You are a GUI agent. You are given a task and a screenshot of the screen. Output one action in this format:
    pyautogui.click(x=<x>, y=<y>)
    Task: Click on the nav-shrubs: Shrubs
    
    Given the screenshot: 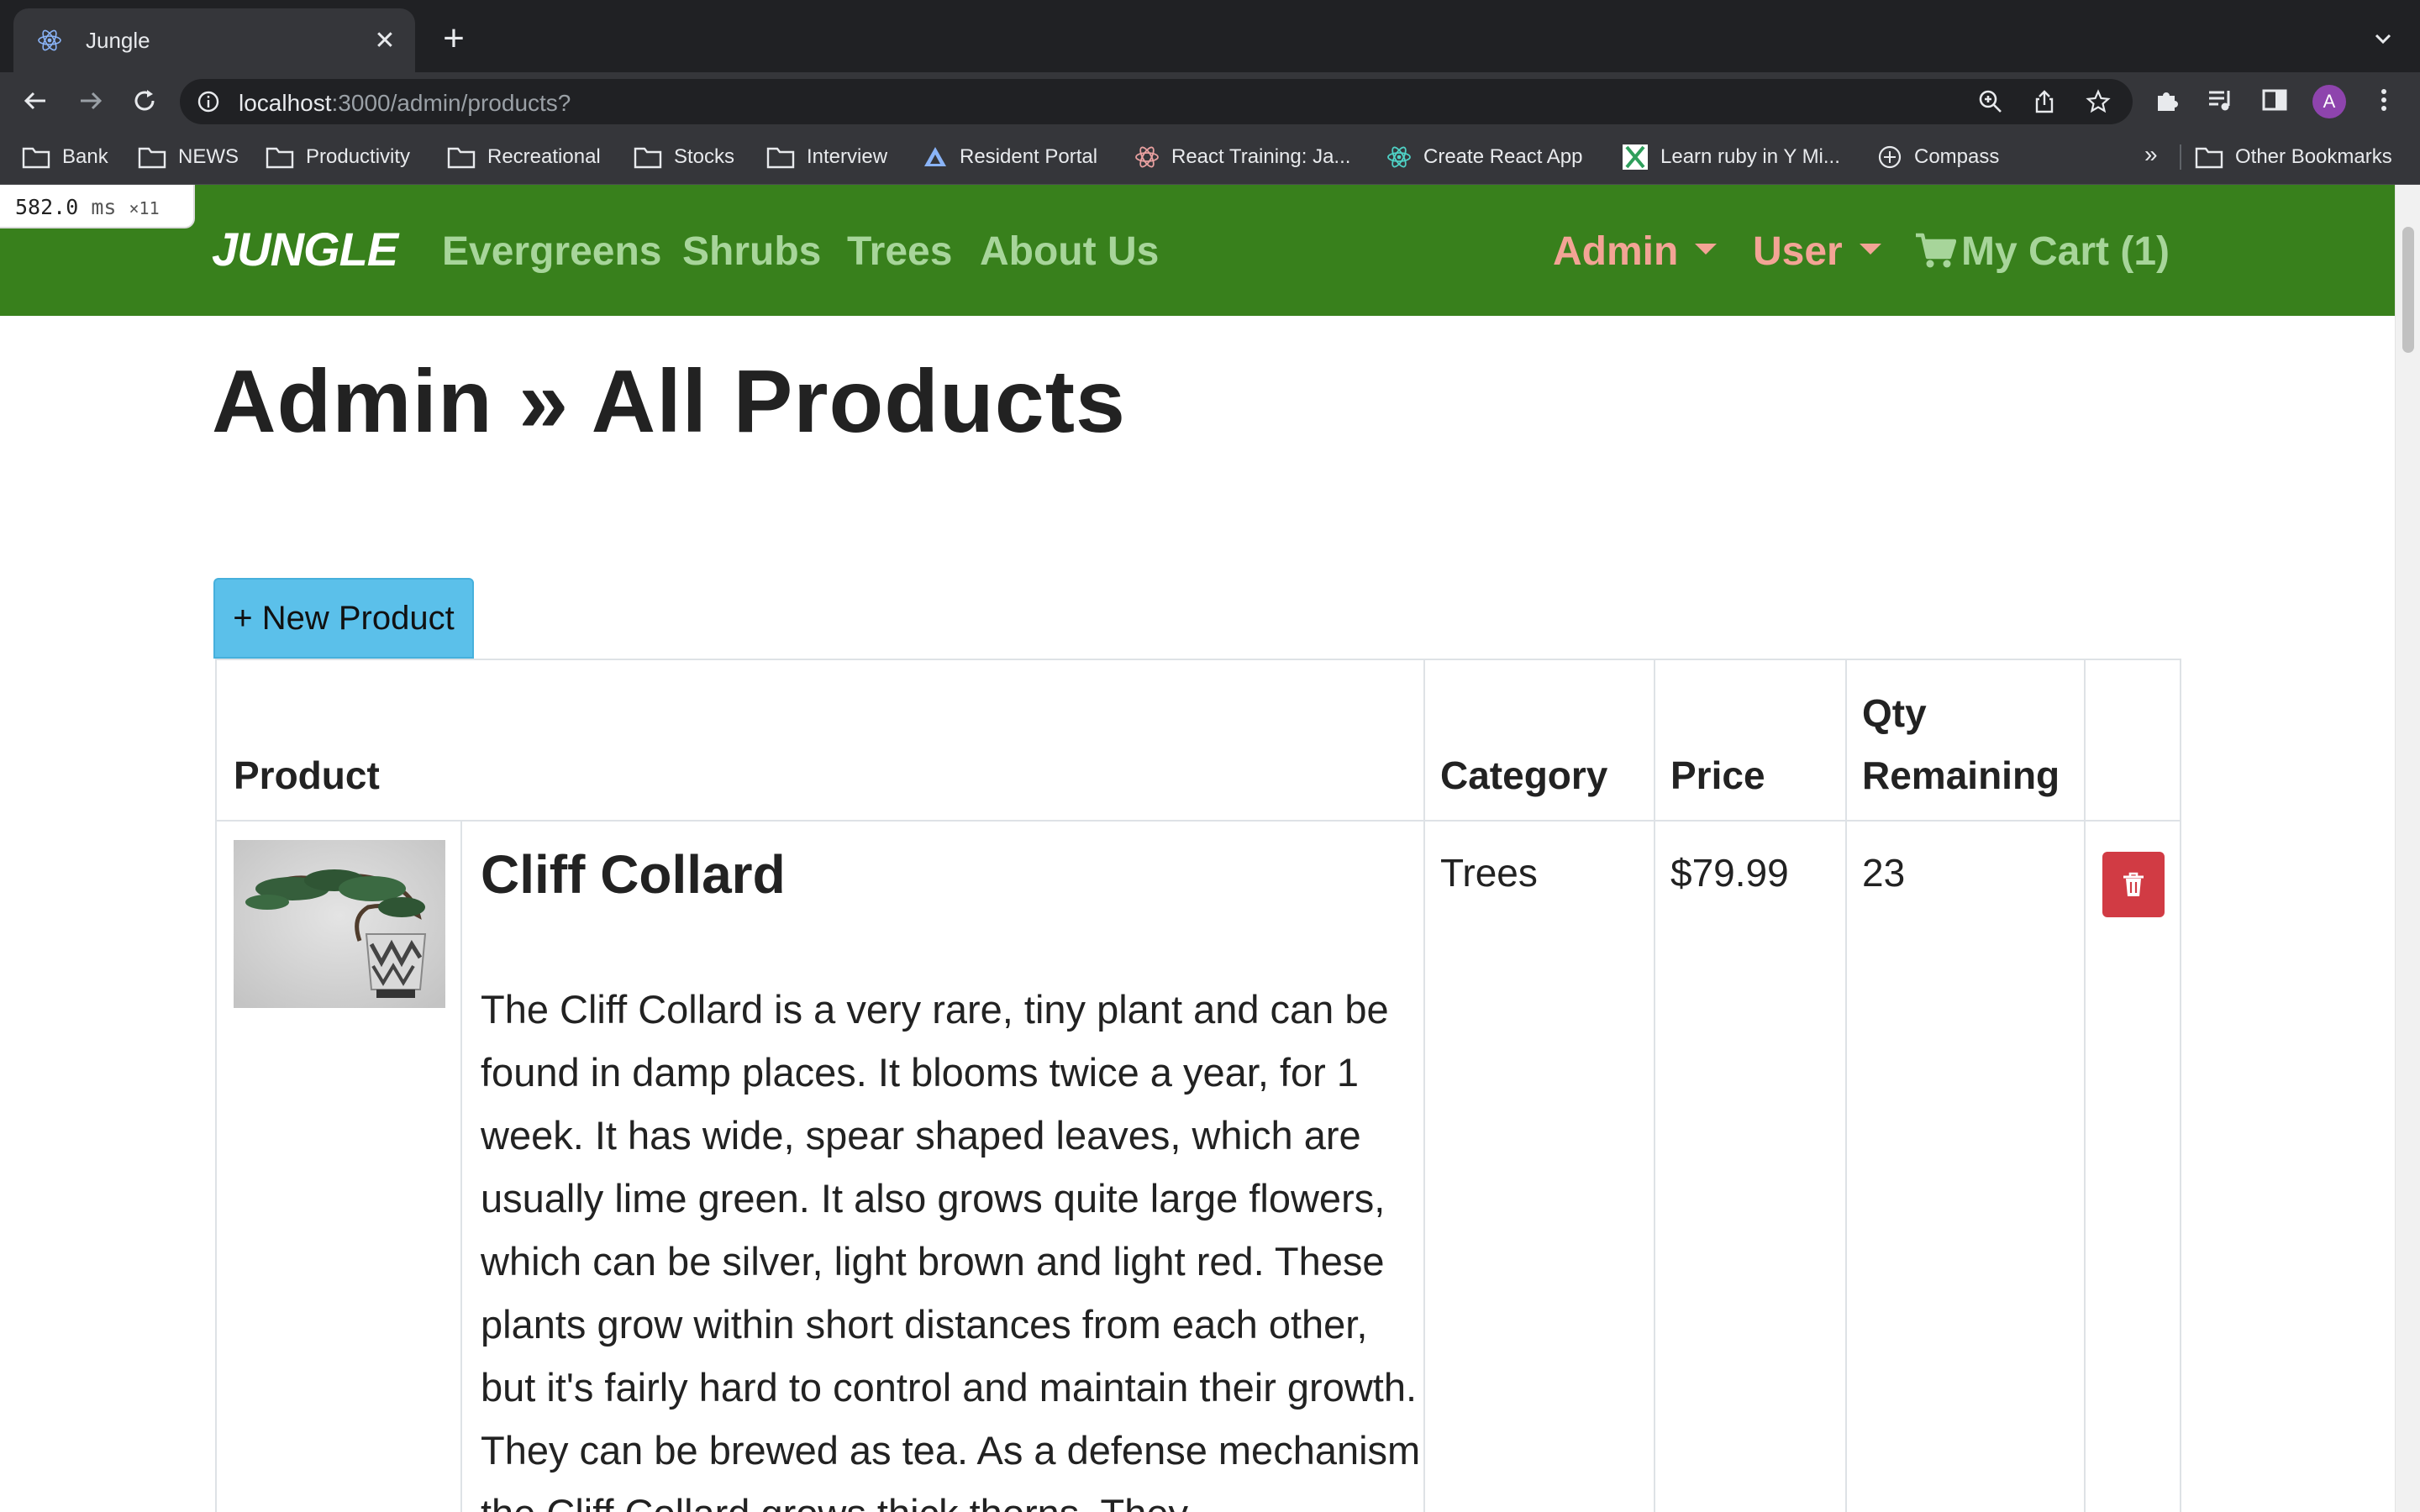 What is the action you would take?
    pyautogui.click(x=751, y=251)
    